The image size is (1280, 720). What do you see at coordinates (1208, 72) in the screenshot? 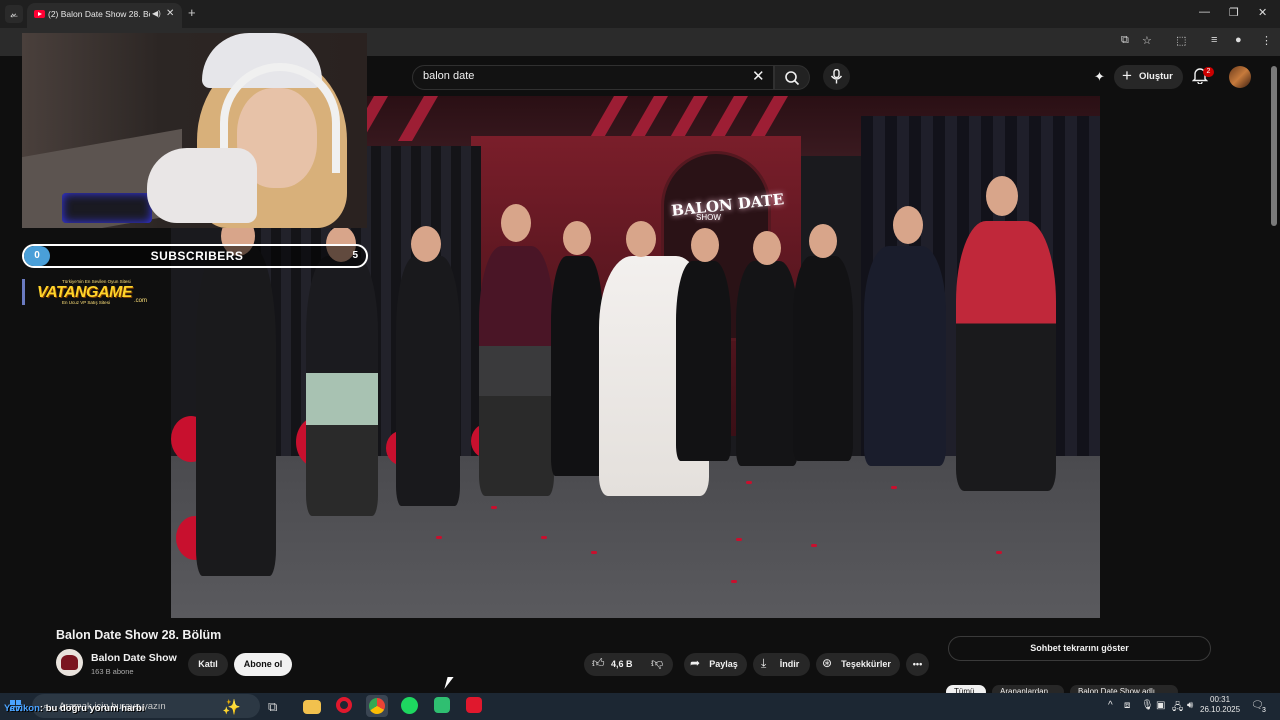
I see `notification-count-badge: 2` at bounding box center [1208, 72].